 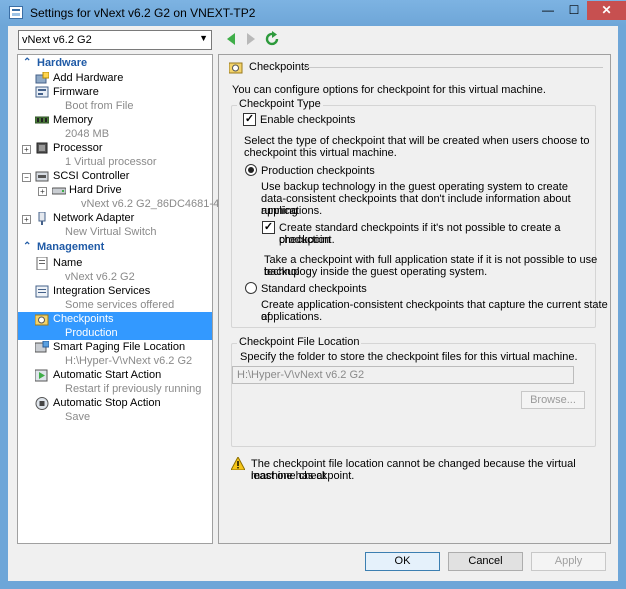 I want to click on standard-checkpoints-label: Standard checkpoints, so click(x=314, y=289).